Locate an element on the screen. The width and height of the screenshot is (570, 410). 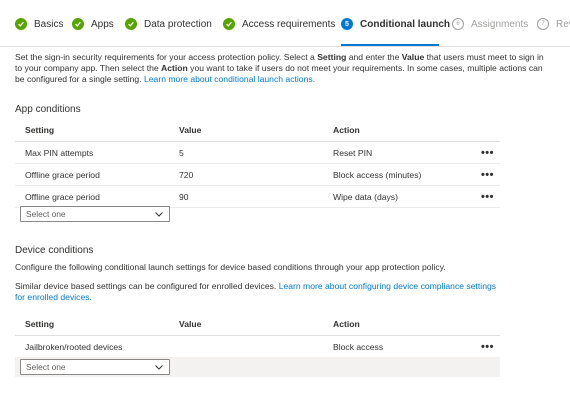
step-label: Rev is located at coordinates (563, 24).